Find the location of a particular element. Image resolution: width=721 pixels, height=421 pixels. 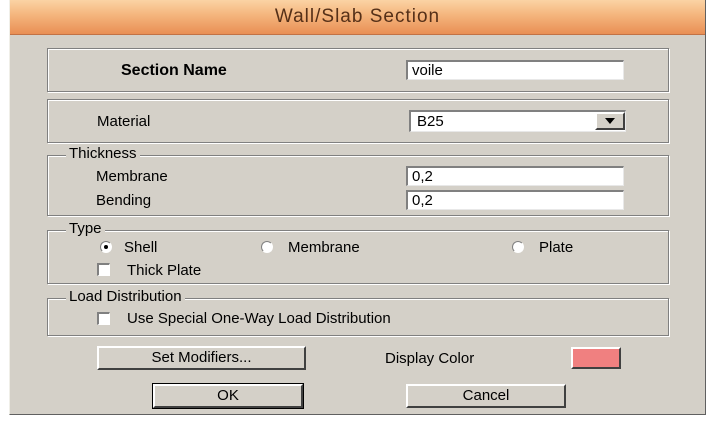

thick-plate-label: Thick Plate is located at coordinates (164, 270).